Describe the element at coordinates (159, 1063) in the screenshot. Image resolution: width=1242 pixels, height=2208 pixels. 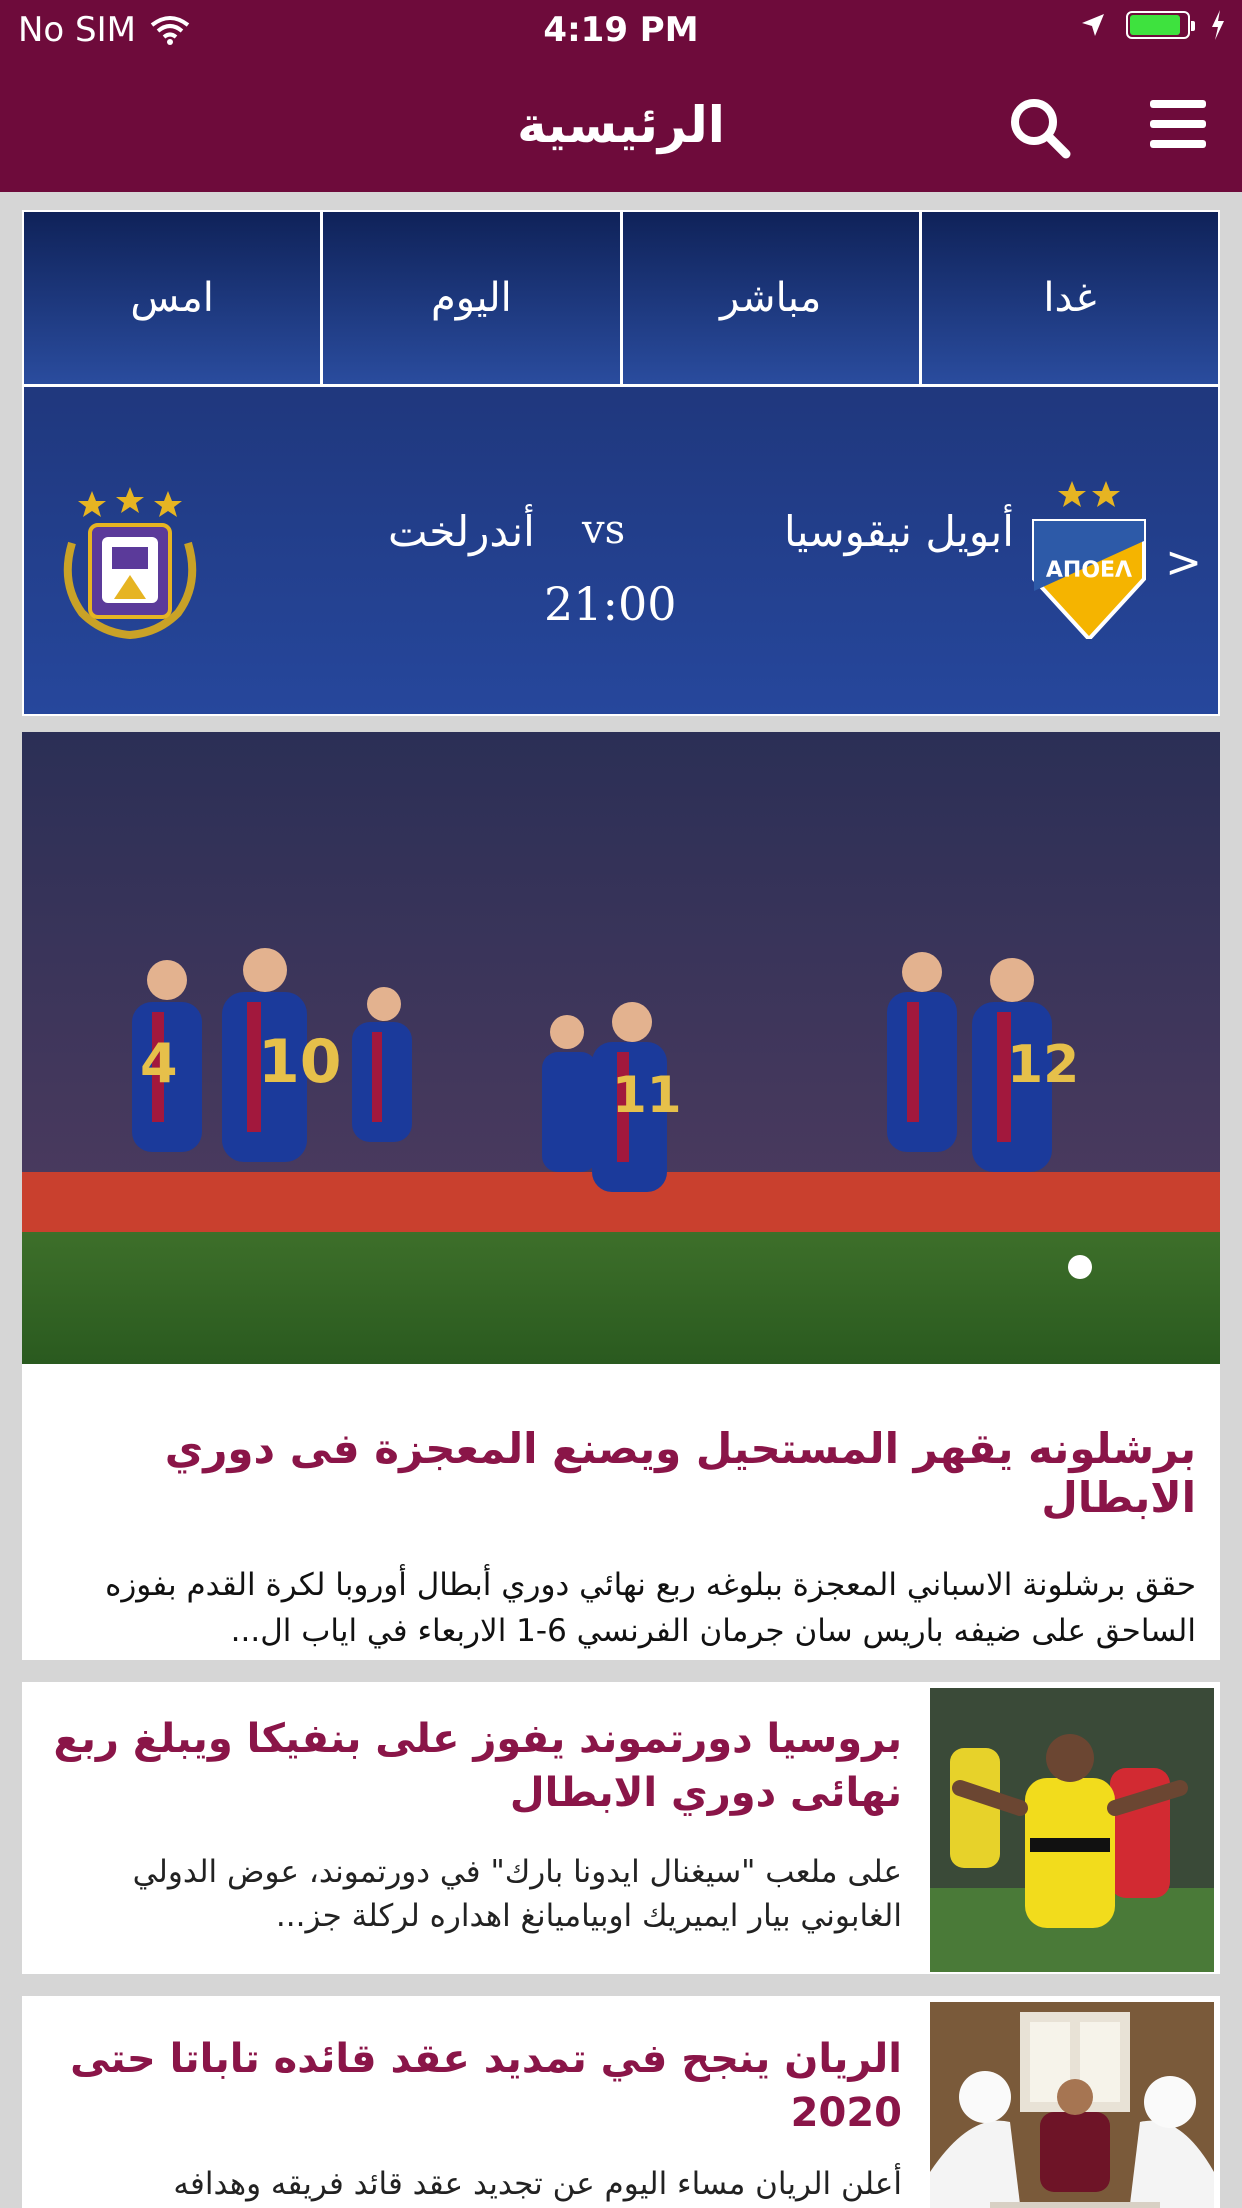
I see `svg-text: 4` at that location.